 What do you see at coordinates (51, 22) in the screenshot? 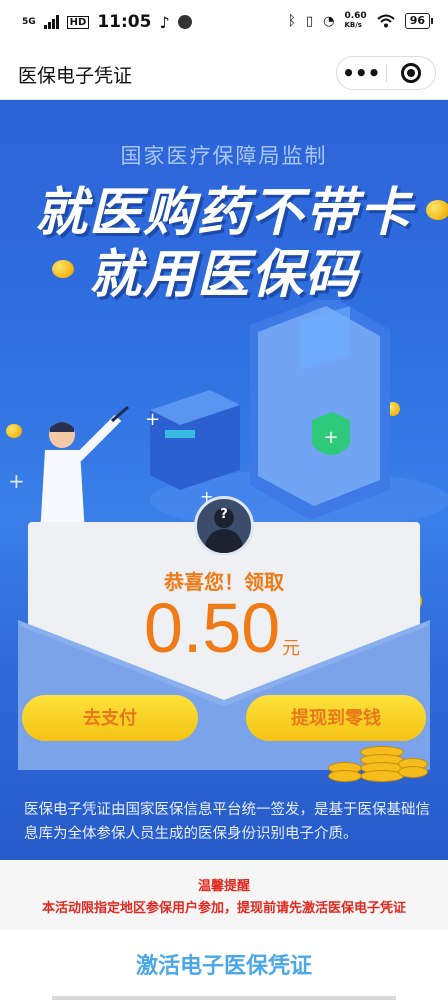
I see `signal-icon` at bounding box center [51, 22].